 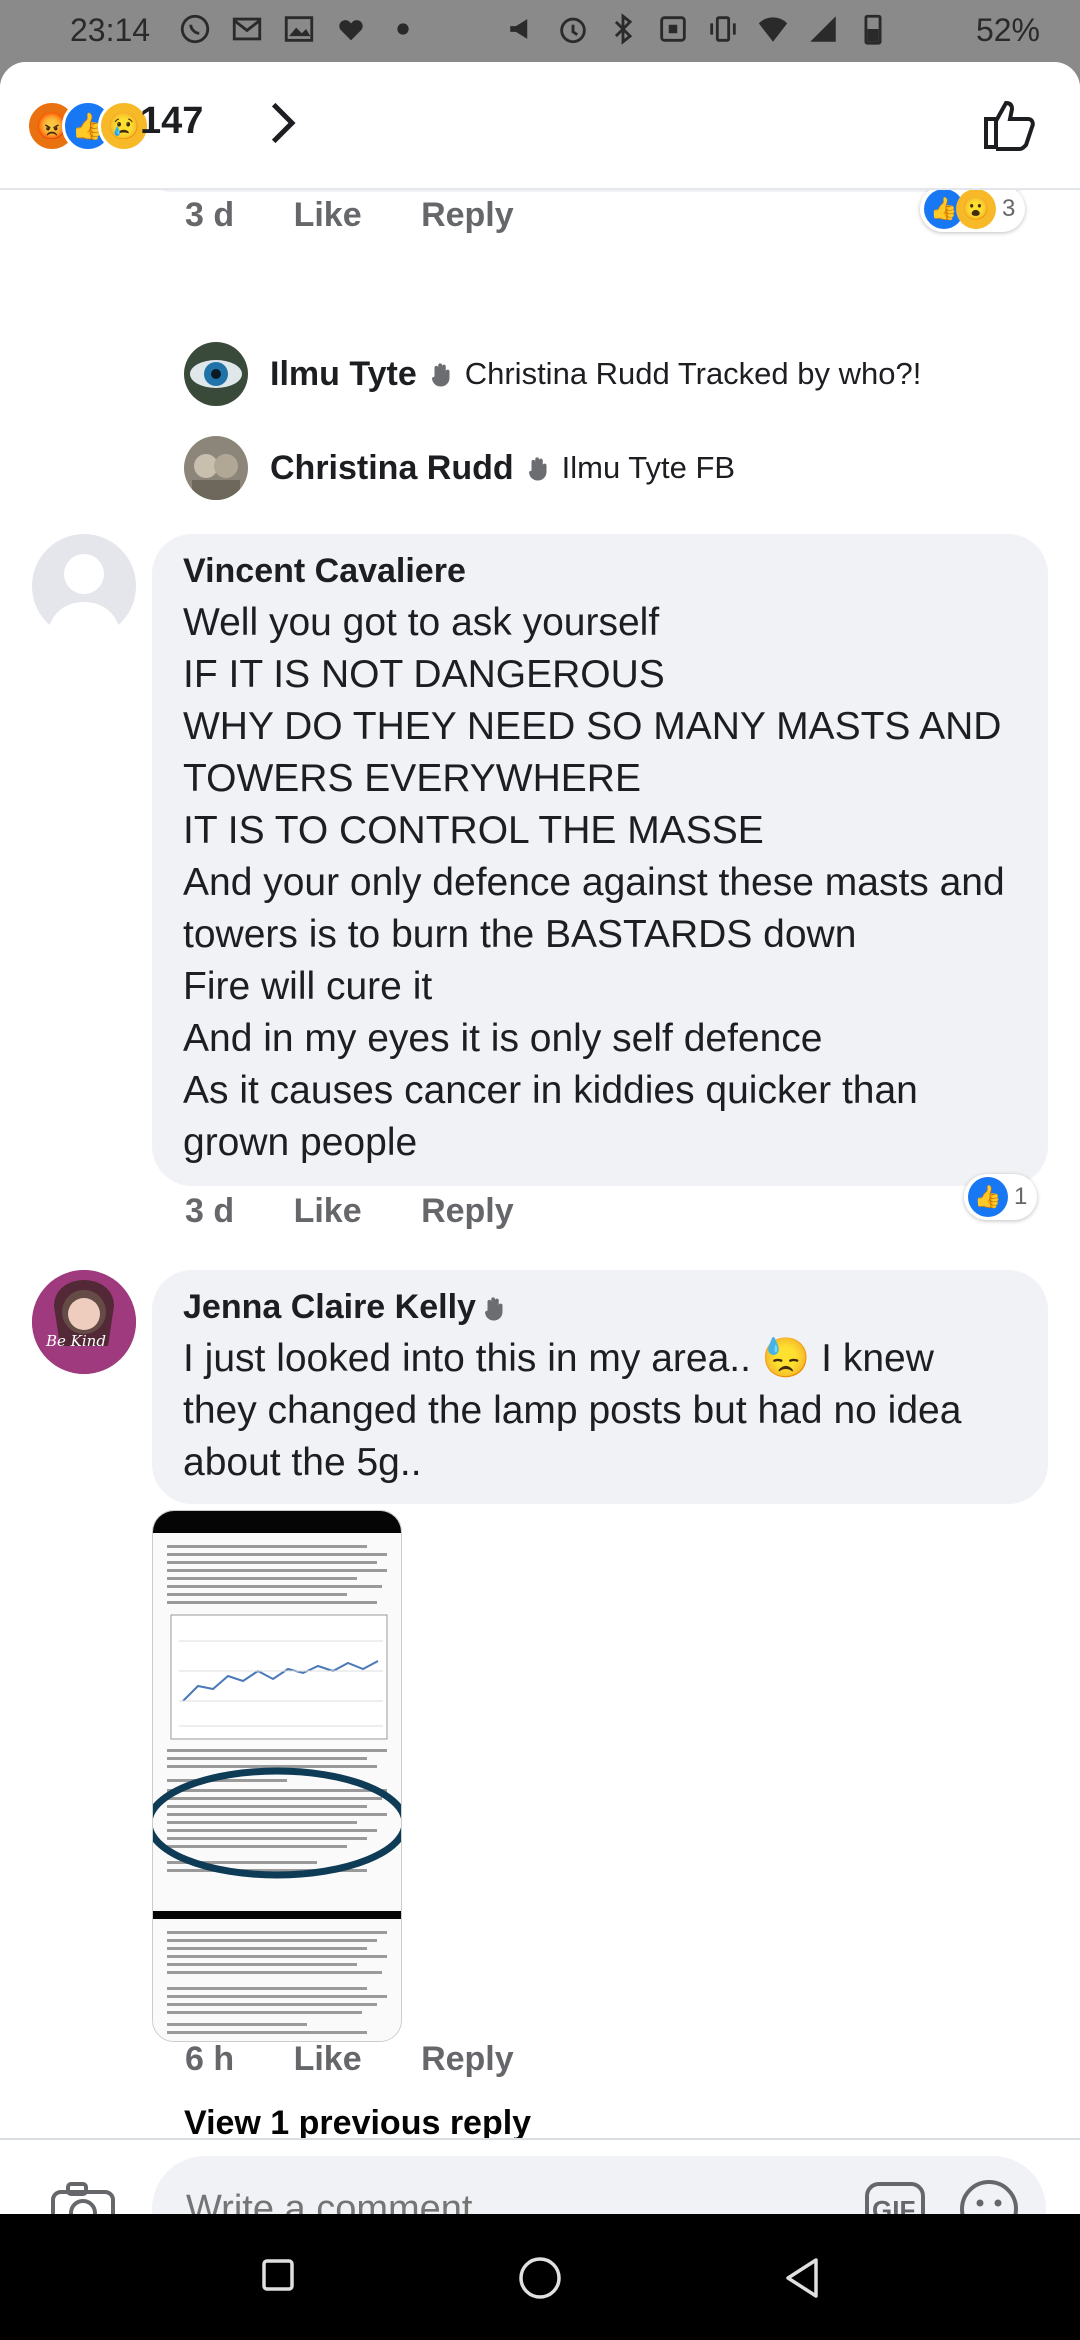 What do you see at coordinates (210, 2059) in the screenshot?
I see `comment-time: 6 h` at bounding box center [210, 2059].